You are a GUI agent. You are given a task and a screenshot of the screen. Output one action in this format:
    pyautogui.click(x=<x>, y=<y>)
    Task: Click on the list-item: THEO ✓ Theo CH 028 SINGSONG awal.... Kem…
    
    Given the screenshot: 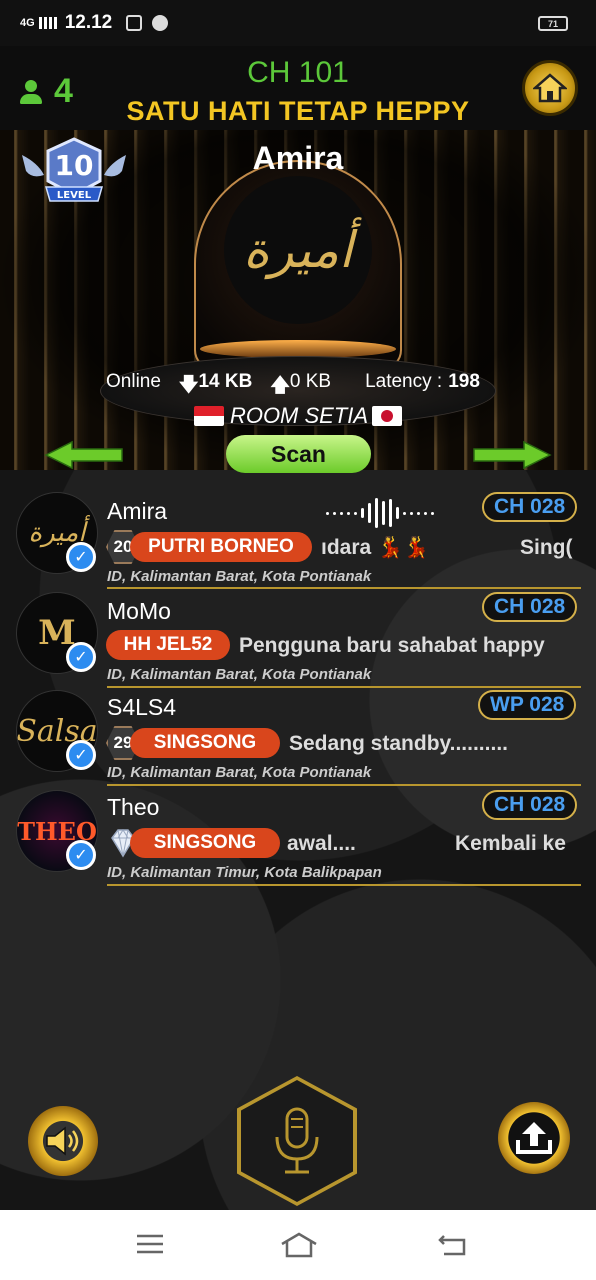 What is the action you would take?
    pyautogui.click(x=298, y=837)
    